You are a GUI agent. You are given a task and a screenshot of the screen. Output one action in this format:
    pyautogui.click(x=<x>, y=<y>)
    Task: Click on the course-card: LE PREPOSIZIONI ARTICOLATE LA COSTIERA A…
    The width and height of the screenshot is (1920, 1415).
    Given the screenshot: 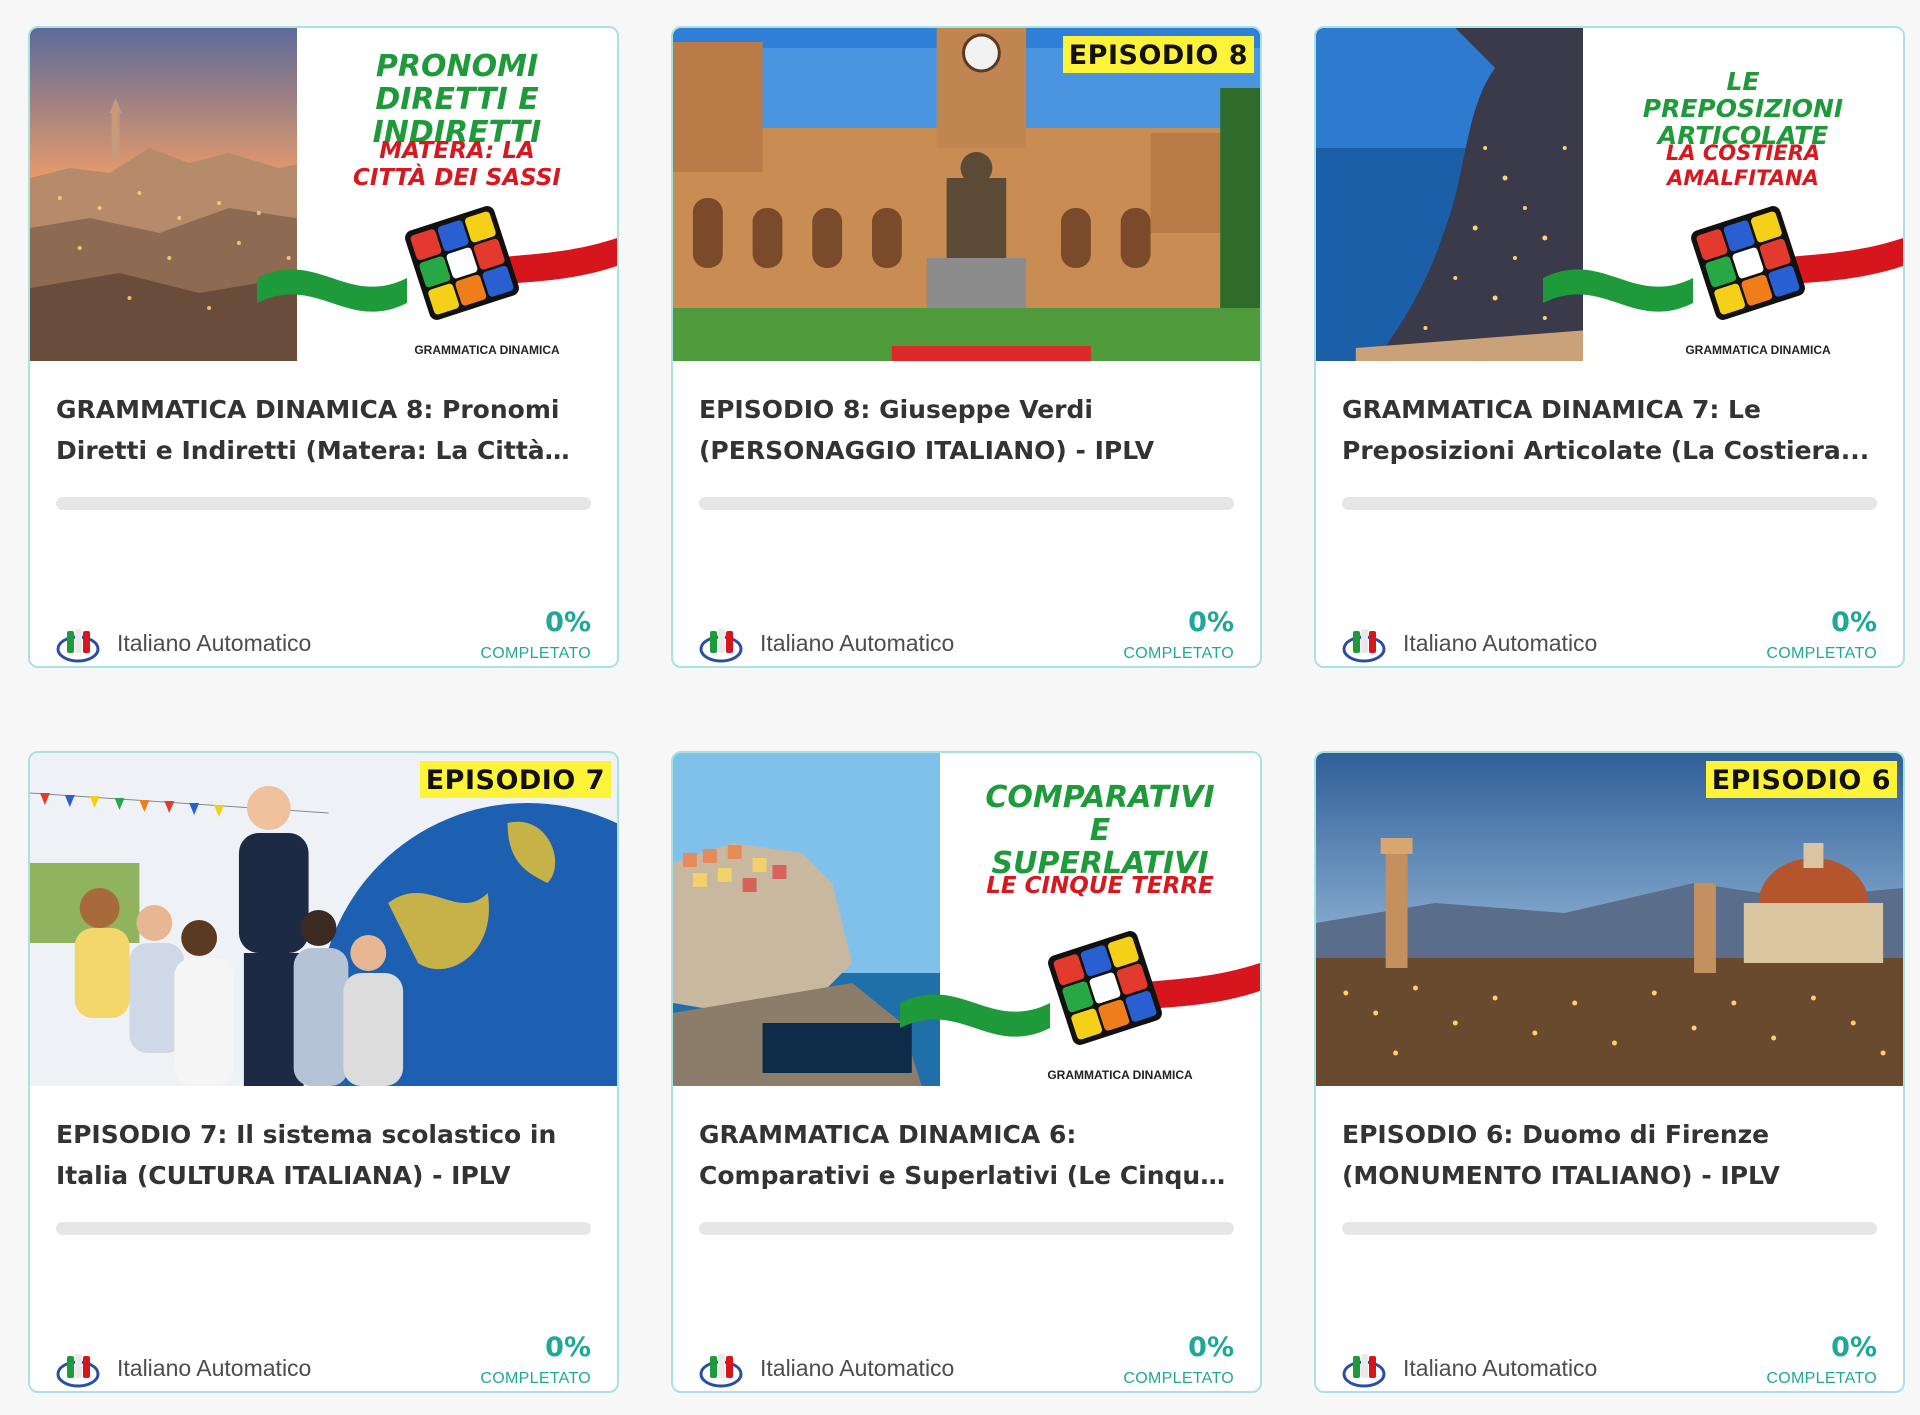 What is the action you would take?
    pyautogui.click(x=1609, y=347)
    